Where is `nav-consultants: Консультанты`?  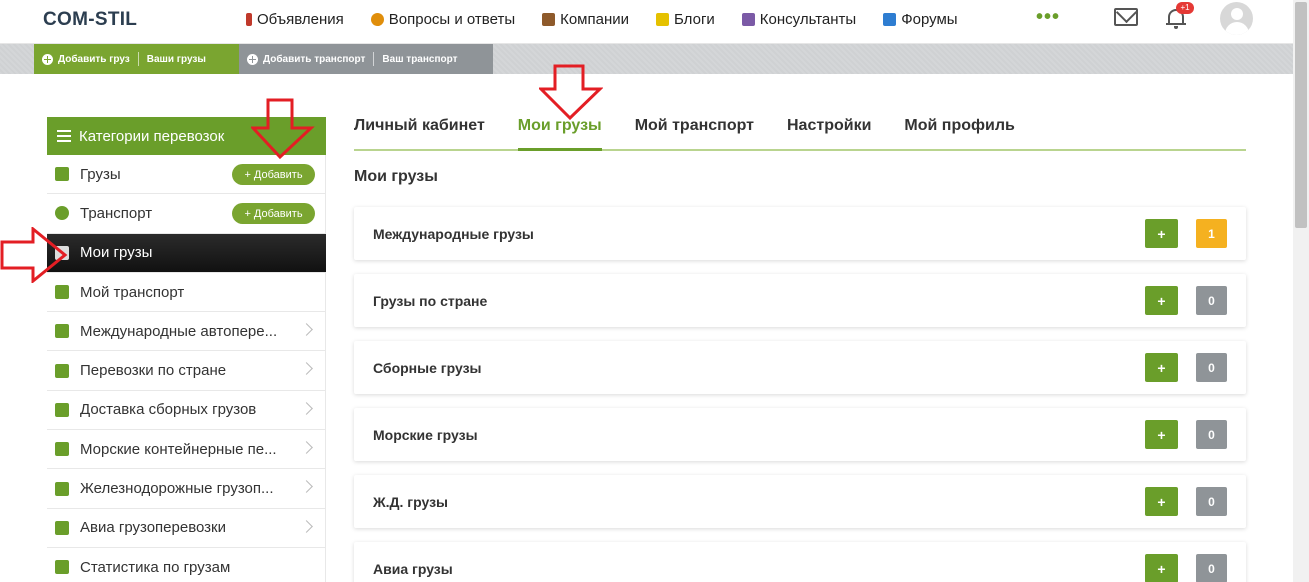
nav-consultants: Консультанты is located at coordinates (799, 19).